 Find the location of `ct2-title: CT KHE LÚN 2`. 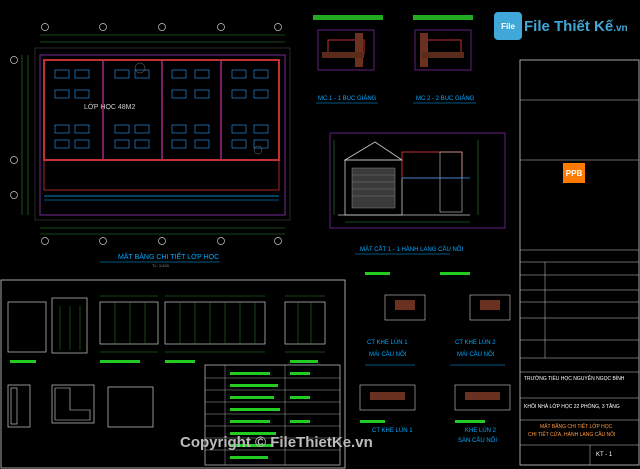

ct2-title: CT KHE LÚN 2 is located at coordinates (475, 343).